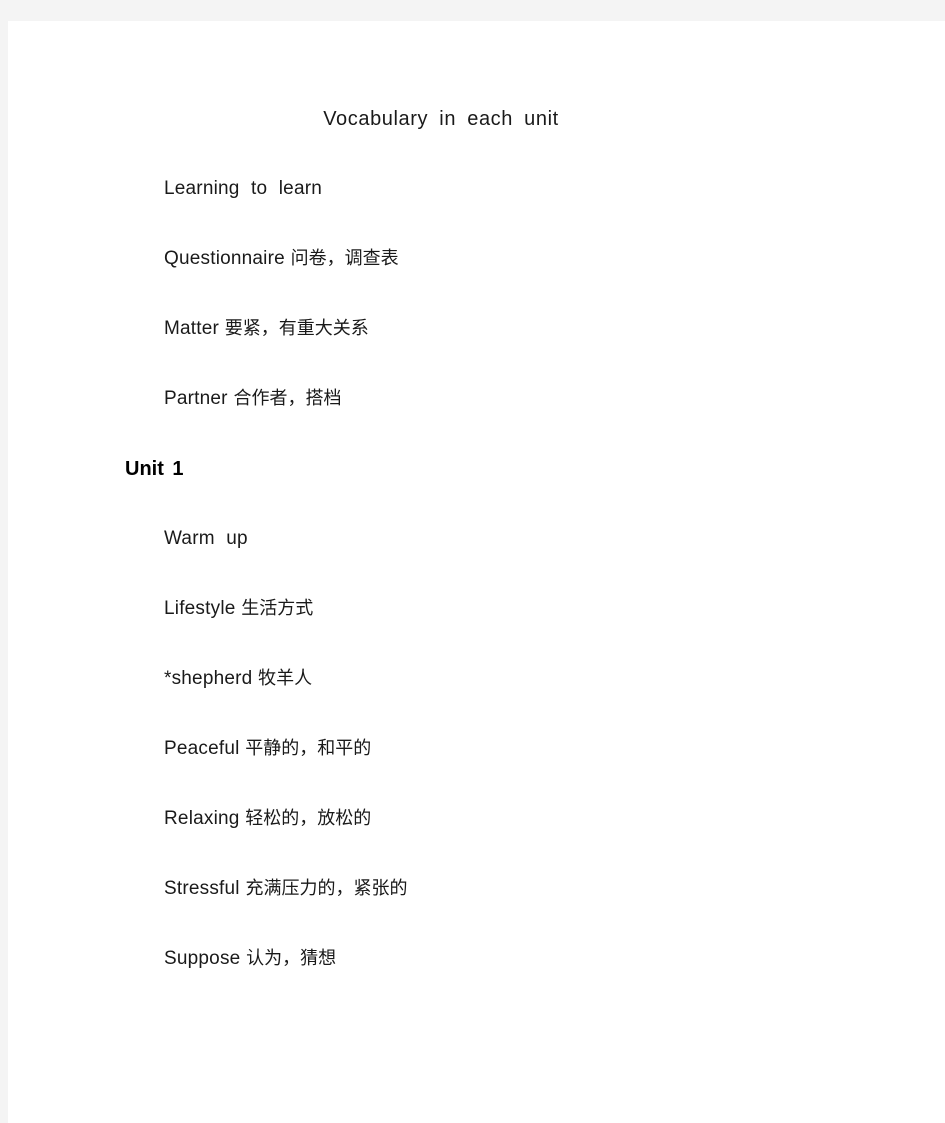  What do you see at coordinates (534, 351) in the screenshot?
I see `vocabulary-entry: Matter 要紧，有重大关系` at bounding box center [534, 351].